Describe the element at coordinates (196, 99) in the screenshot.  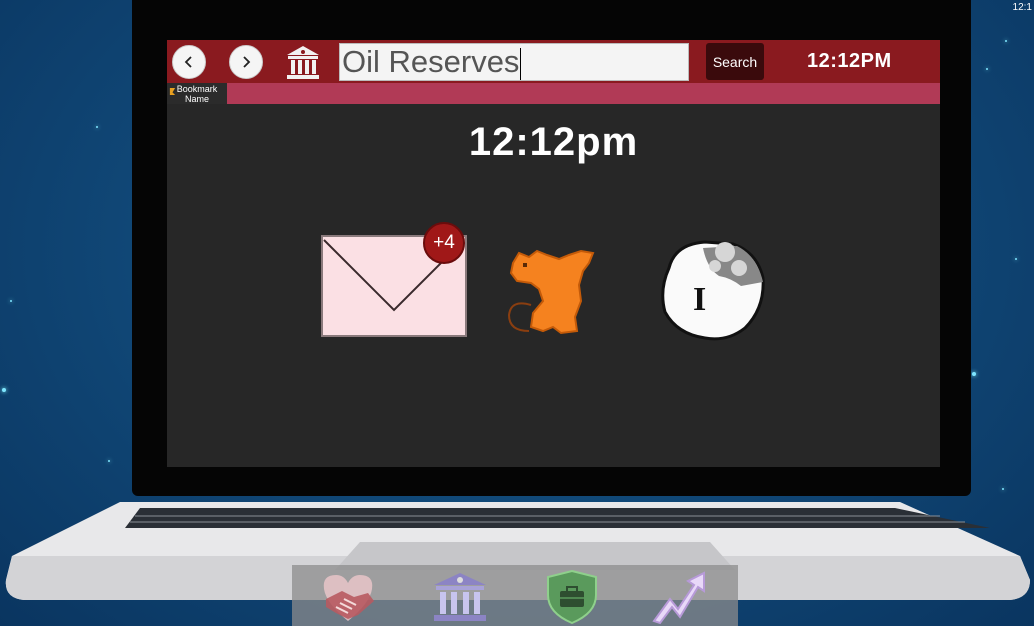
I see `bookmark-label-line2: Name` at that location.